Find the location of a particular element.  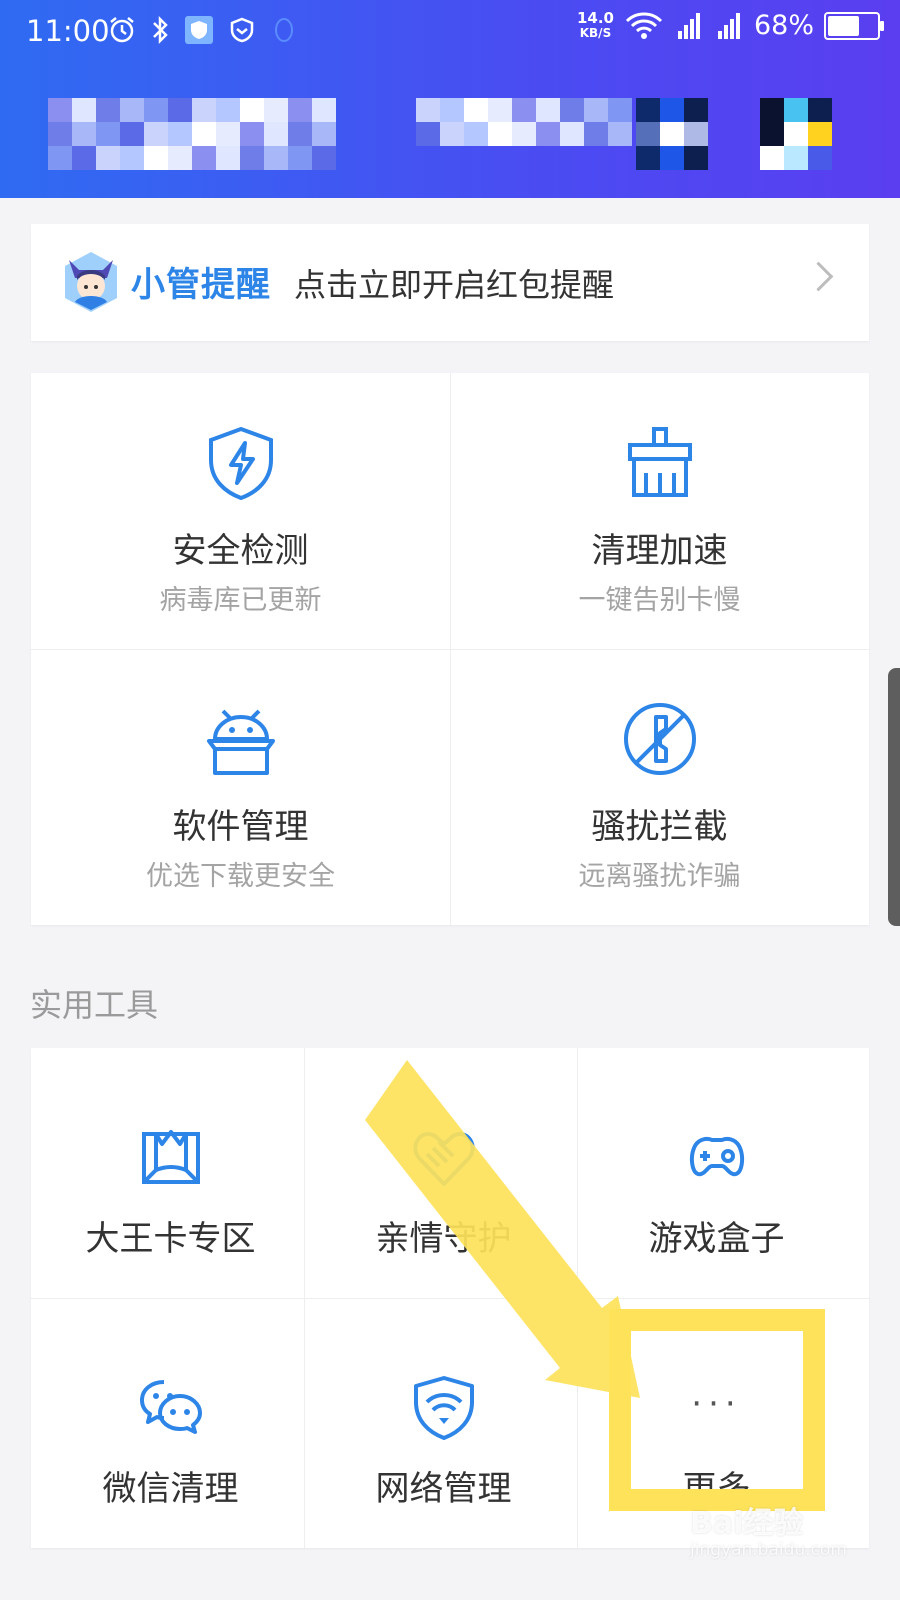

feature-title: 骚扰拦截 is located at coordinates (659, 827).